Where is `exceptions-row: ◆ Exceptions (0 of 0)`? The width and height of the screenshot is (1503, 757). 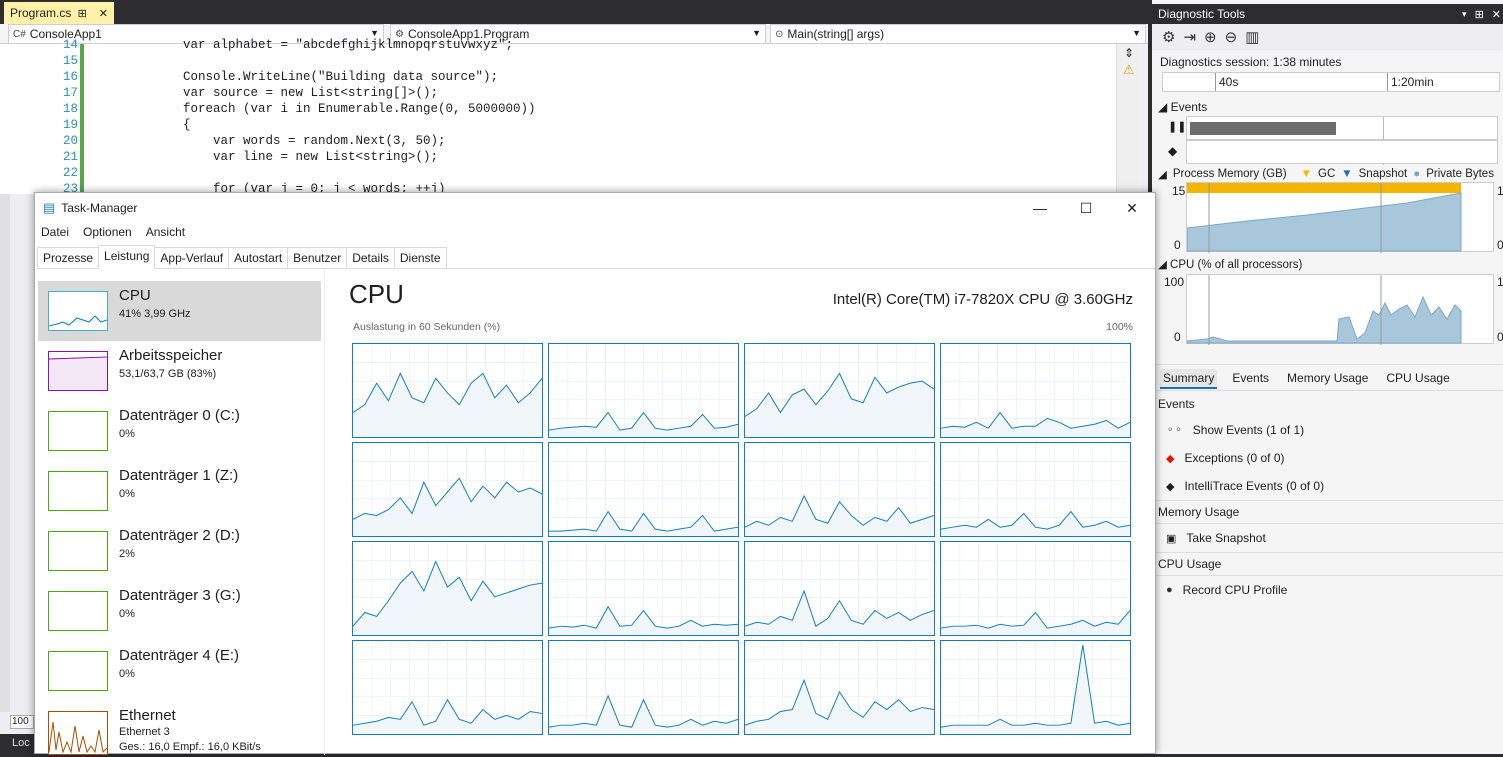 exceptions-row: ◆ Exceptions (0 of 0) is located at coordinates (1225, 458).